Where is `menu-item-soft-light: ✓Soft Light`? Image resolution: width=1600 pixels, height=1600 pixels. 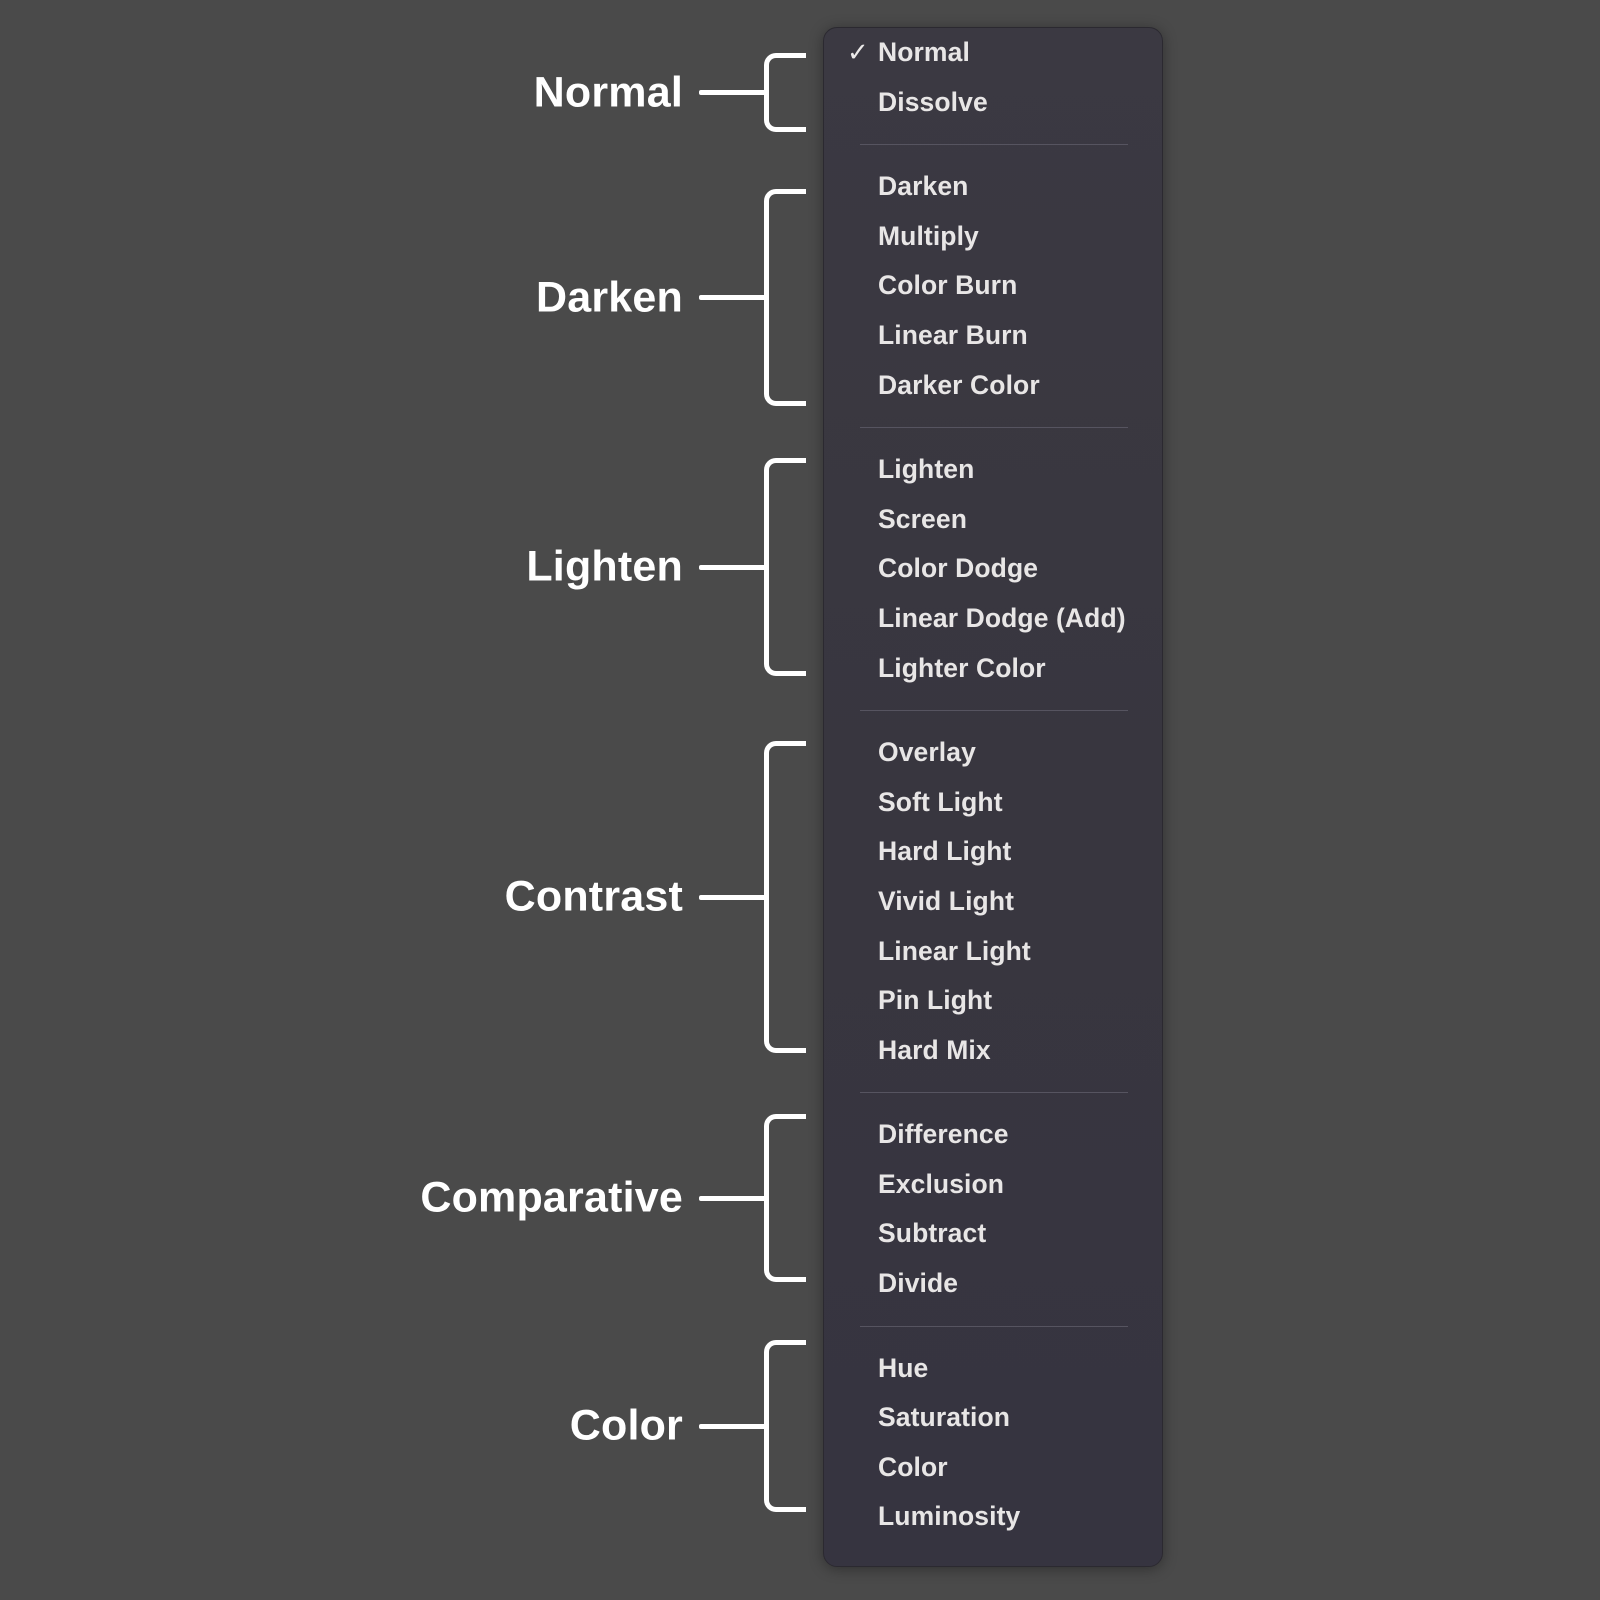 menu-item-soft-light: ✓Soft Light is located at coordinates (993, 803).